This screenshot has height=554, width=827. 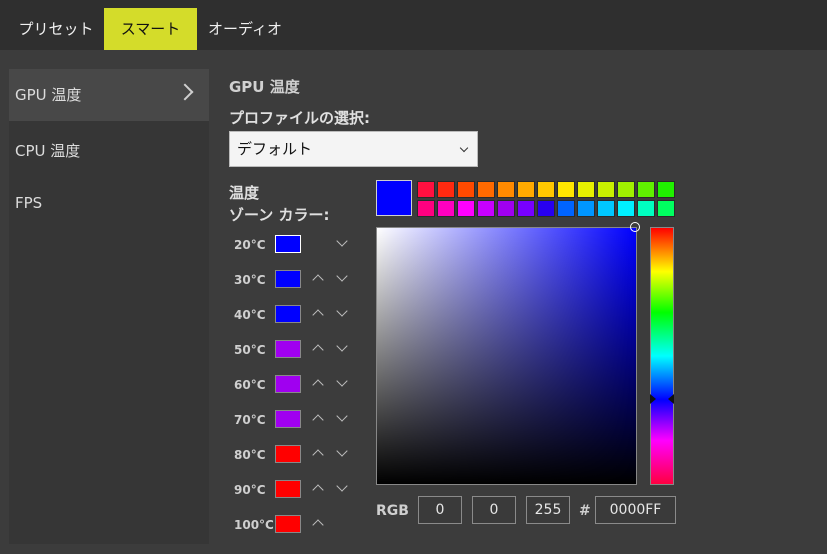 What do you see at coordinates (56, 29) in the screenshot?
I see `tab-presets: プリセット` at bounding box center [56, 29].